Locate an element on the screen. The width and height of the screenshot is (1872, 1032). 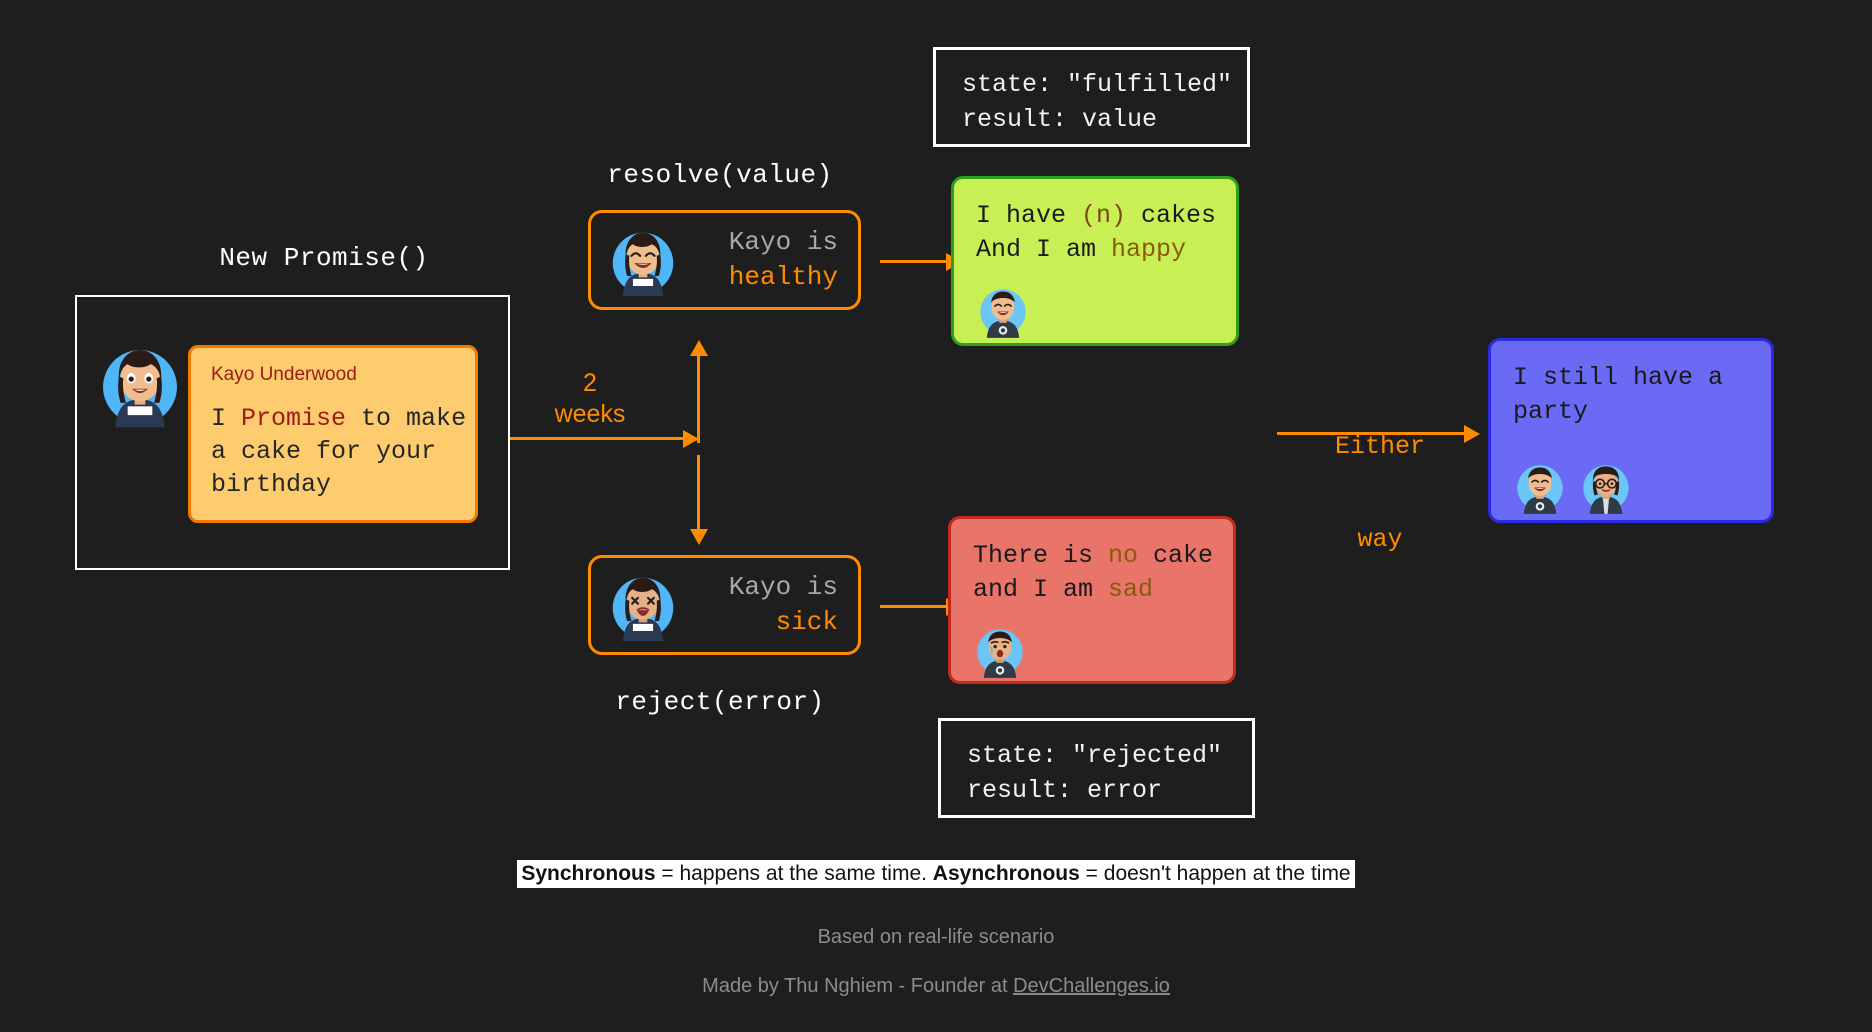
avatar-kayo-neutral is located at coordinates (140, 387).